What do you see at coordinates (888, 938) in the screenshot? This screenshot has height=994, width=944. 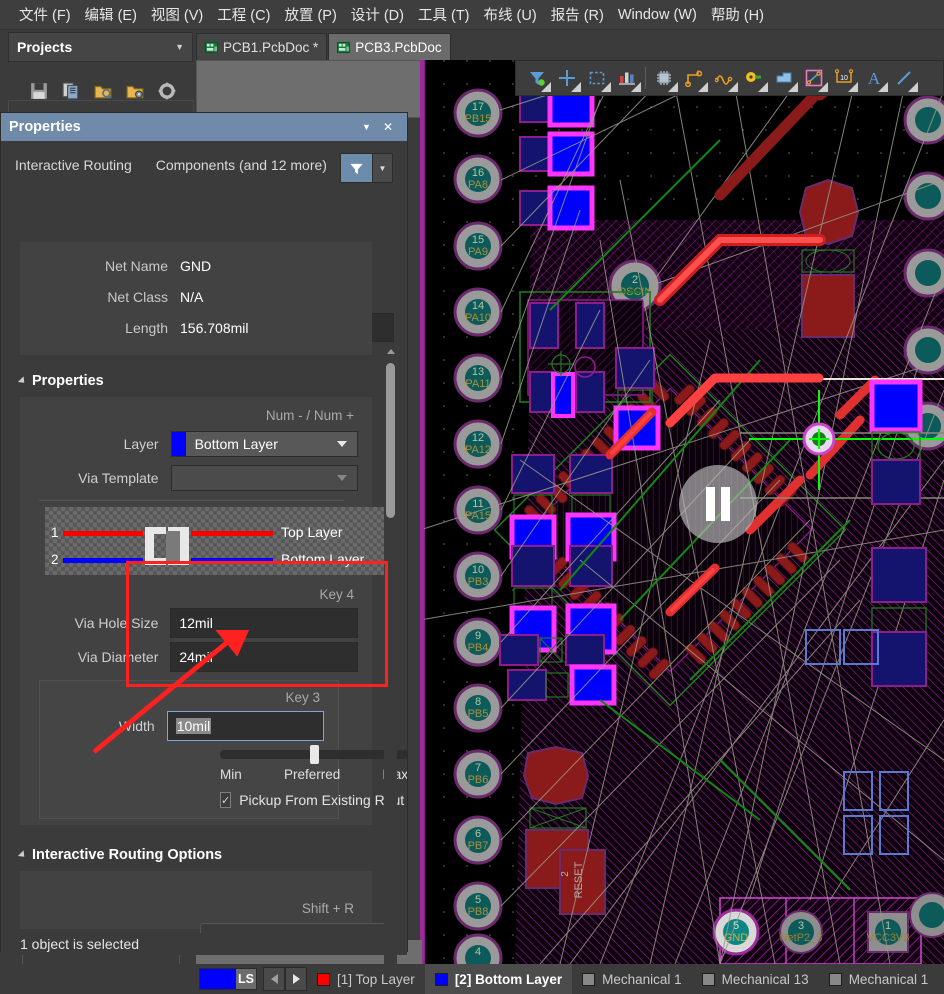 I see `svg-text: VCC3V3` at bounding box center [888, 938].